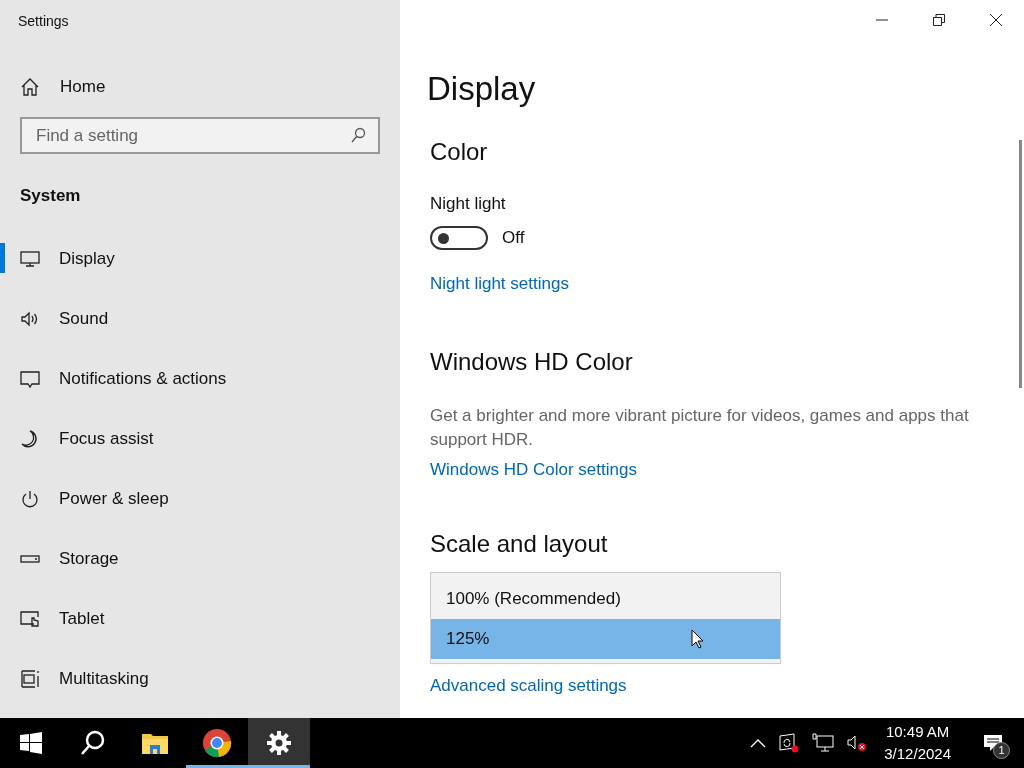 The image size is (1024, 768). I want to click on moon-icon, so click(30, 439).